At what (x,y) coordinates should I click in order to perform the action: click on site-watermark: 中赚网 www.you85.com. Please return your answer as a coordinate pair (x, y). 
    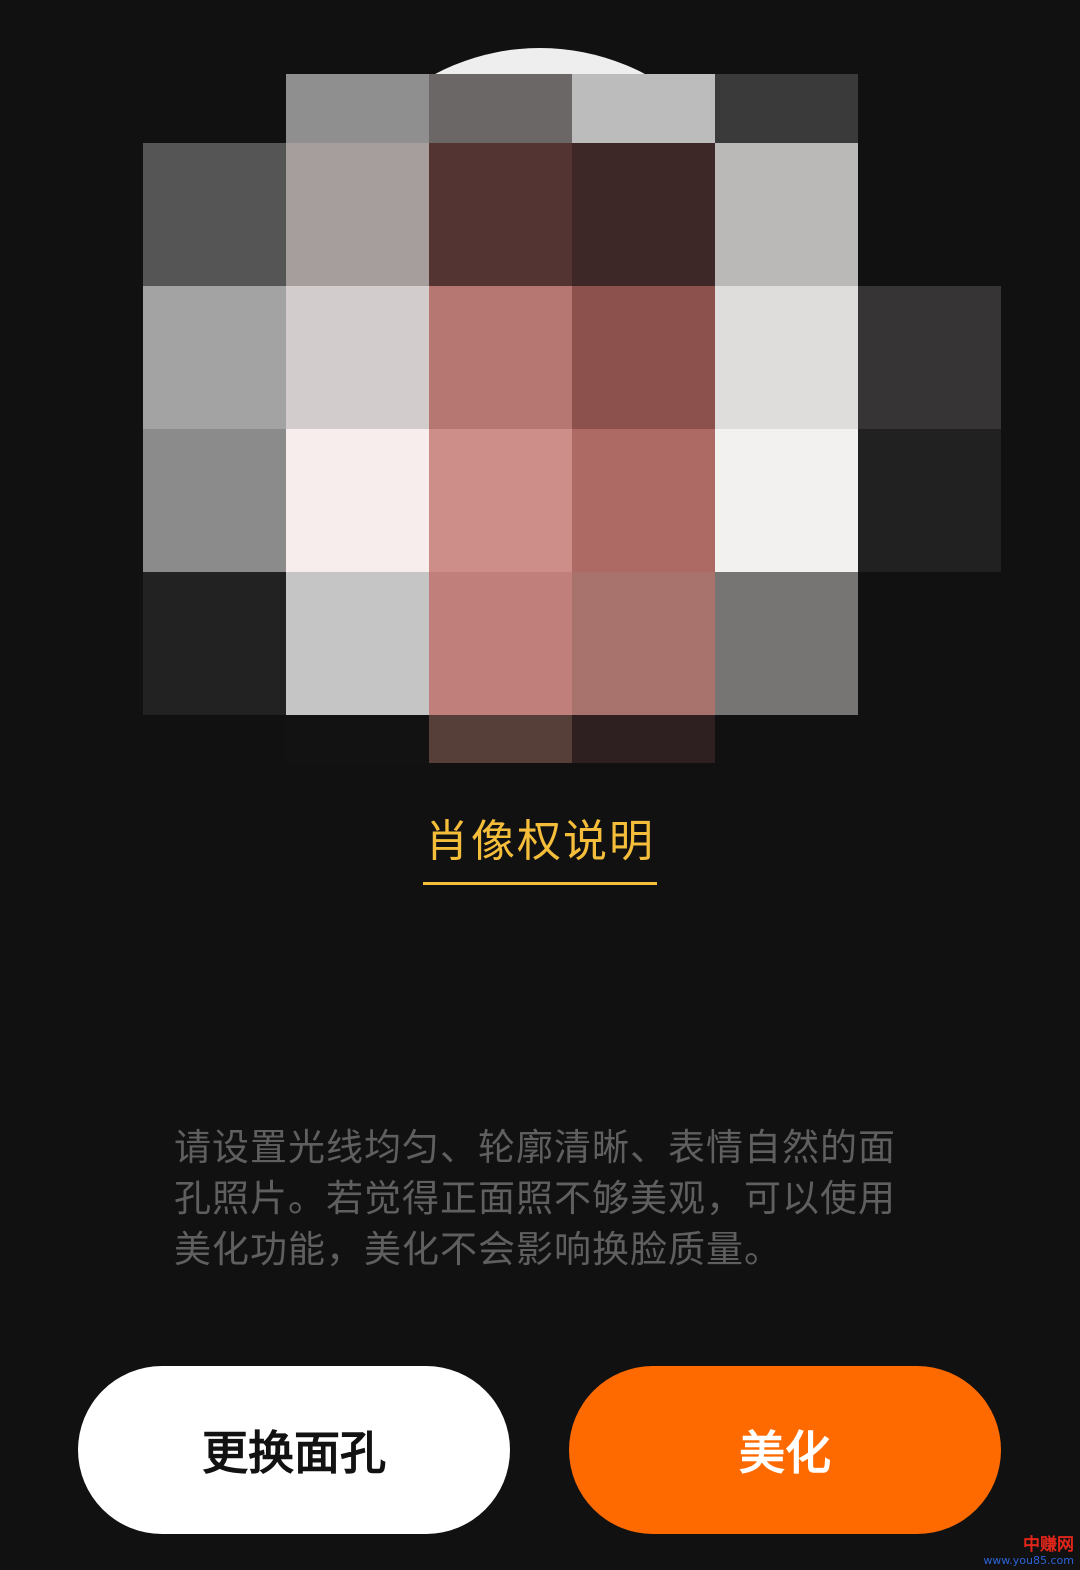
    Looking at the image, I should click on (1028, 1551).